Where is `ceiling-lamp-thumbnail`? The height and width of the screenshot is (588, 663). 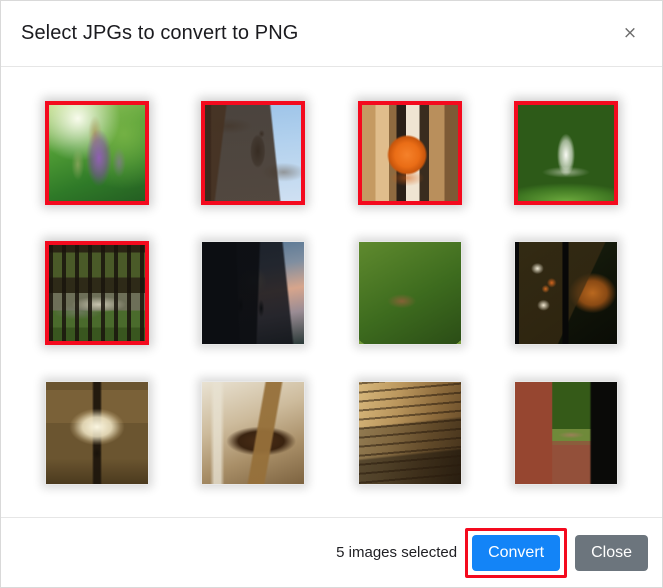
ceiling-lamp-thumbnail is located at coordinates (97, 433).